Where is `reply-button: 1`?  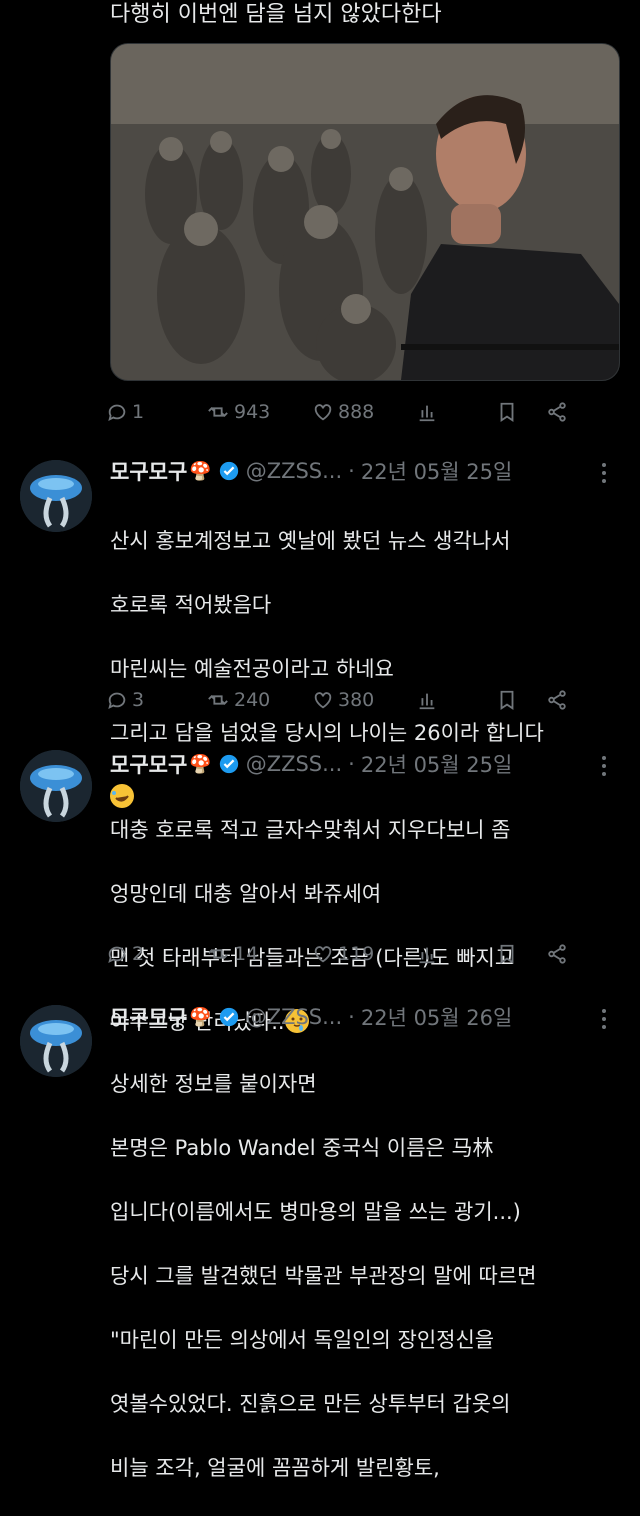
reply-button: 1 is located at coordinates (156, 412).